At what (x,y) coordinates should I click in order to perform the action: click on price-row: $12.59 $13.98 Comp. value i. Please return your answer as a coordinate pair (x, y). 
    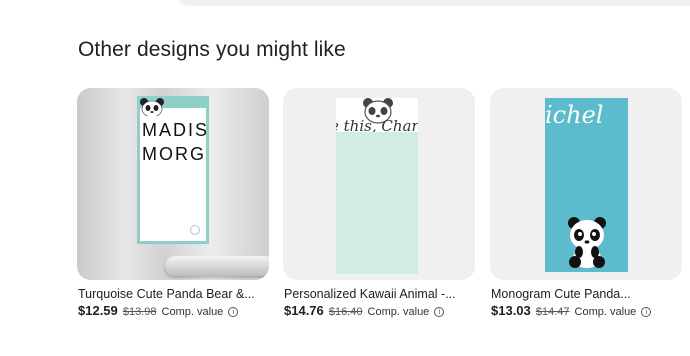
    Looking at the image, I should click on (158, 310).